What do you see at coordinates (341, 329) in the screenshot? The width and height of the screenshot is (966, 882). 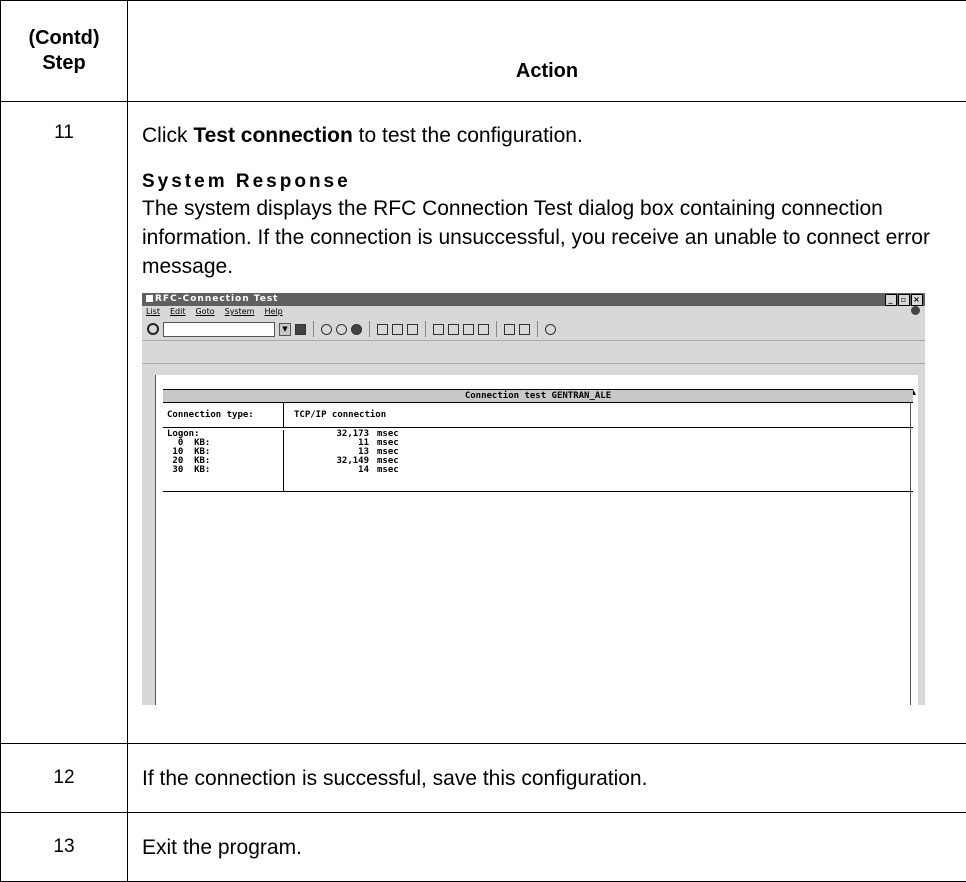 I see `exit-icon` at bounding box center [341, 329].